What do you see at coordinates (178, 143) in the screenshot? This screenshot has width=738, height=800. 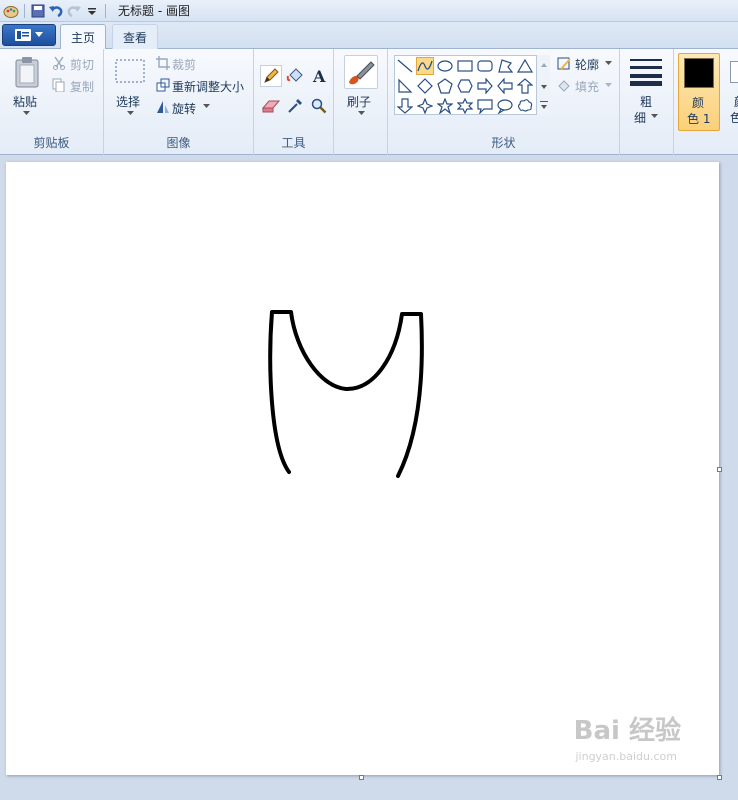 I see `image-group-label: 图像` at bounding box center [178, 143].